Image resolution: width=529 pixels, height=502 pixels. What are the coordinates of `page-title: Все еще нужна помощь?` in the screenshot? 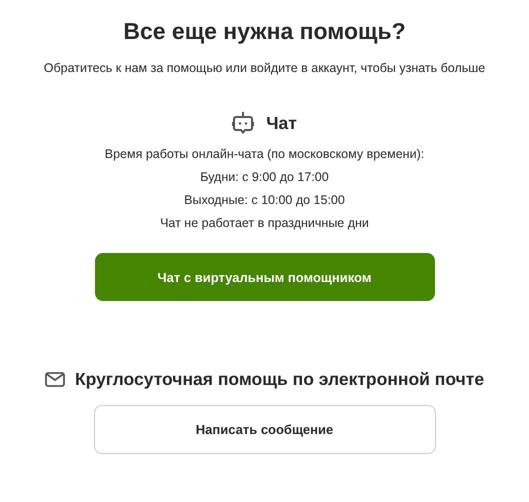 It's located at (264, 31).